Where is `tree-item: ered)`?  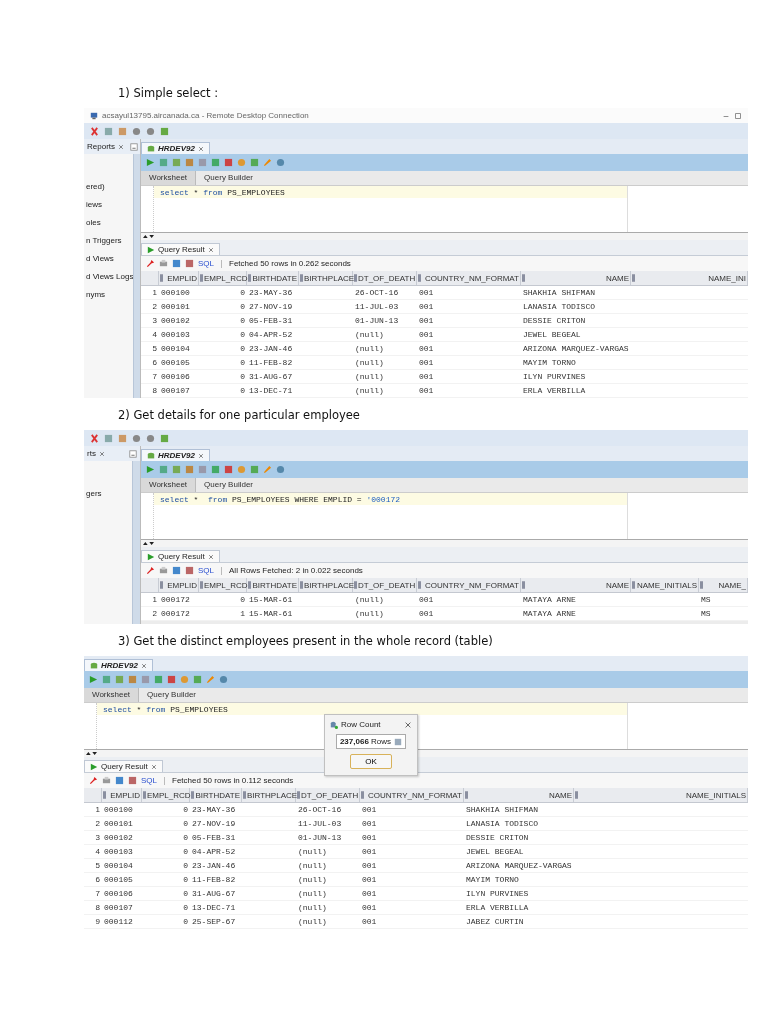 tree-item: ered) is located at coordinates (110, 186).